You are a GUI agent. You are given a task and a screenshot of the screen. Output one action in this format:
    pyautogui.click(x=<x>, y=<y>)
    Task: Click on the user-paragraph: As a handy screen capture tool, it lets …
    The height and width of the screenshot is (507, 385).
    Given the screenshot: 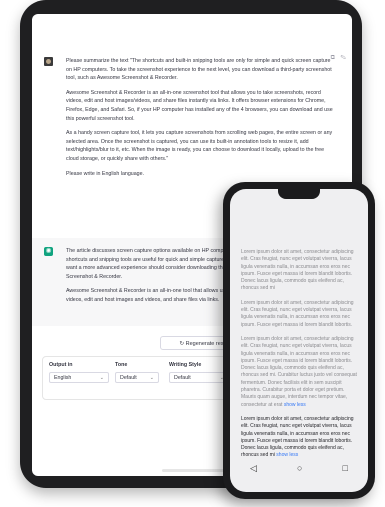 What is the action you would take?
    pyautogui.click(x=199, y=146)
    